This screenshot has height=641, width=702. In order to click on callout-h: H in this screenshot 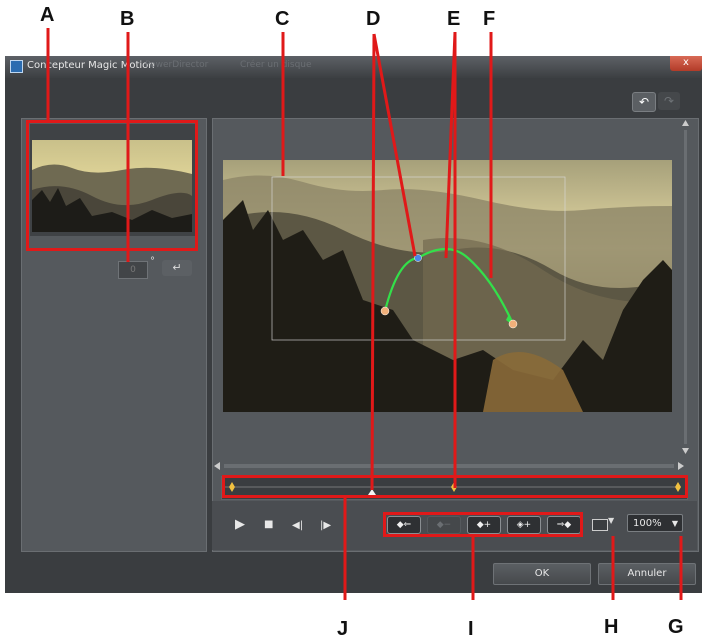, I will do `click(611, 627)`.